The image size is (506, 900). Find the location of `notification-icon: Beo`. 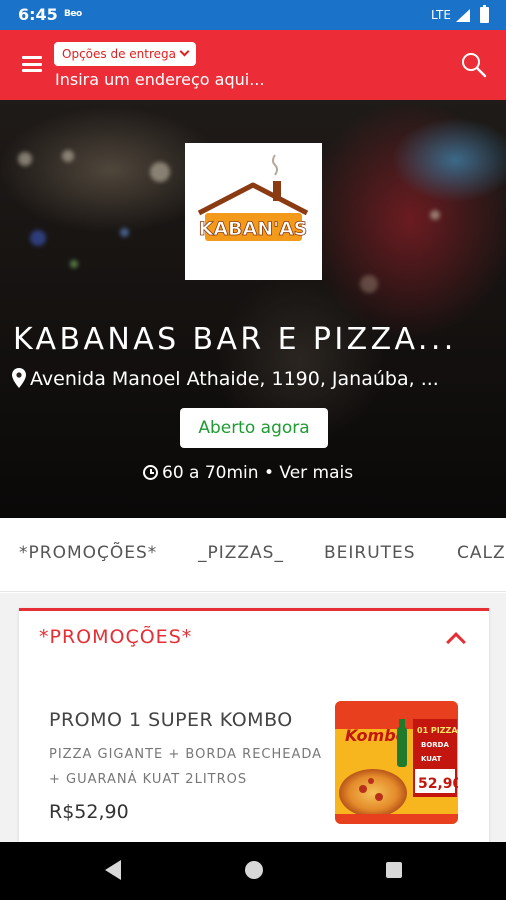

notification-icon: Beo is located at coordinates (73, 14).